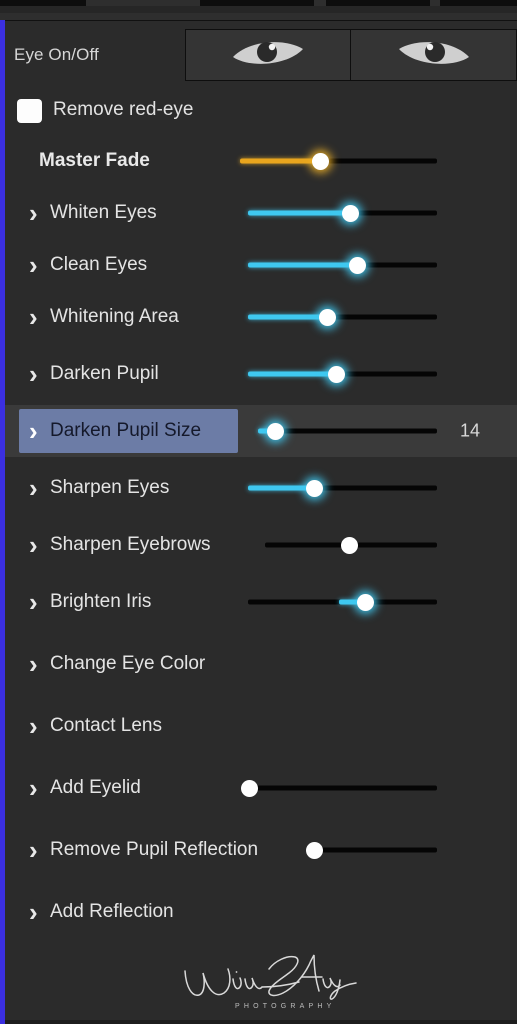 This screenshot has height=1024, width=517. Describe the element at coordinates (106, 725) in the screenshot. I see `control-label: Contact Lens` at that location.